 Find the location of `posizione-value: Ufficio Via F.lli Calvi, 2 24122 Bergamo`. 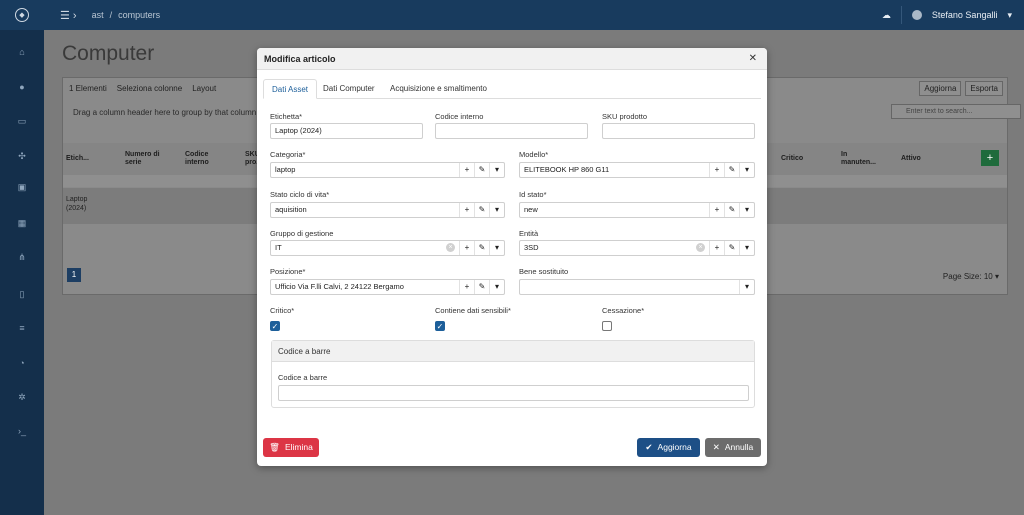

posizione-value: Ufficio Via F.lli Calvi, 2 24122 Bergamo is located at coordinates (339, 286).